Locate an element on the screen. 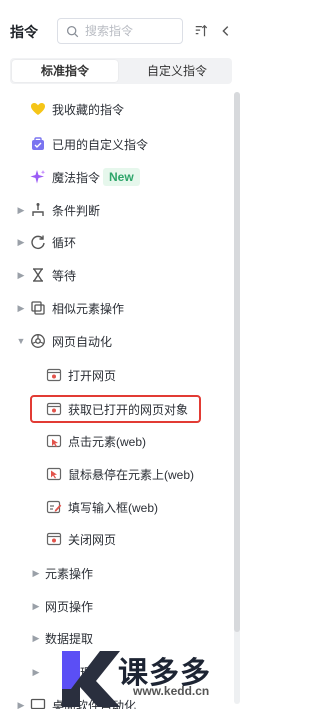 The height and width of the screenshot is (709, 320). branch-icon is located at coordinates (38, 210).